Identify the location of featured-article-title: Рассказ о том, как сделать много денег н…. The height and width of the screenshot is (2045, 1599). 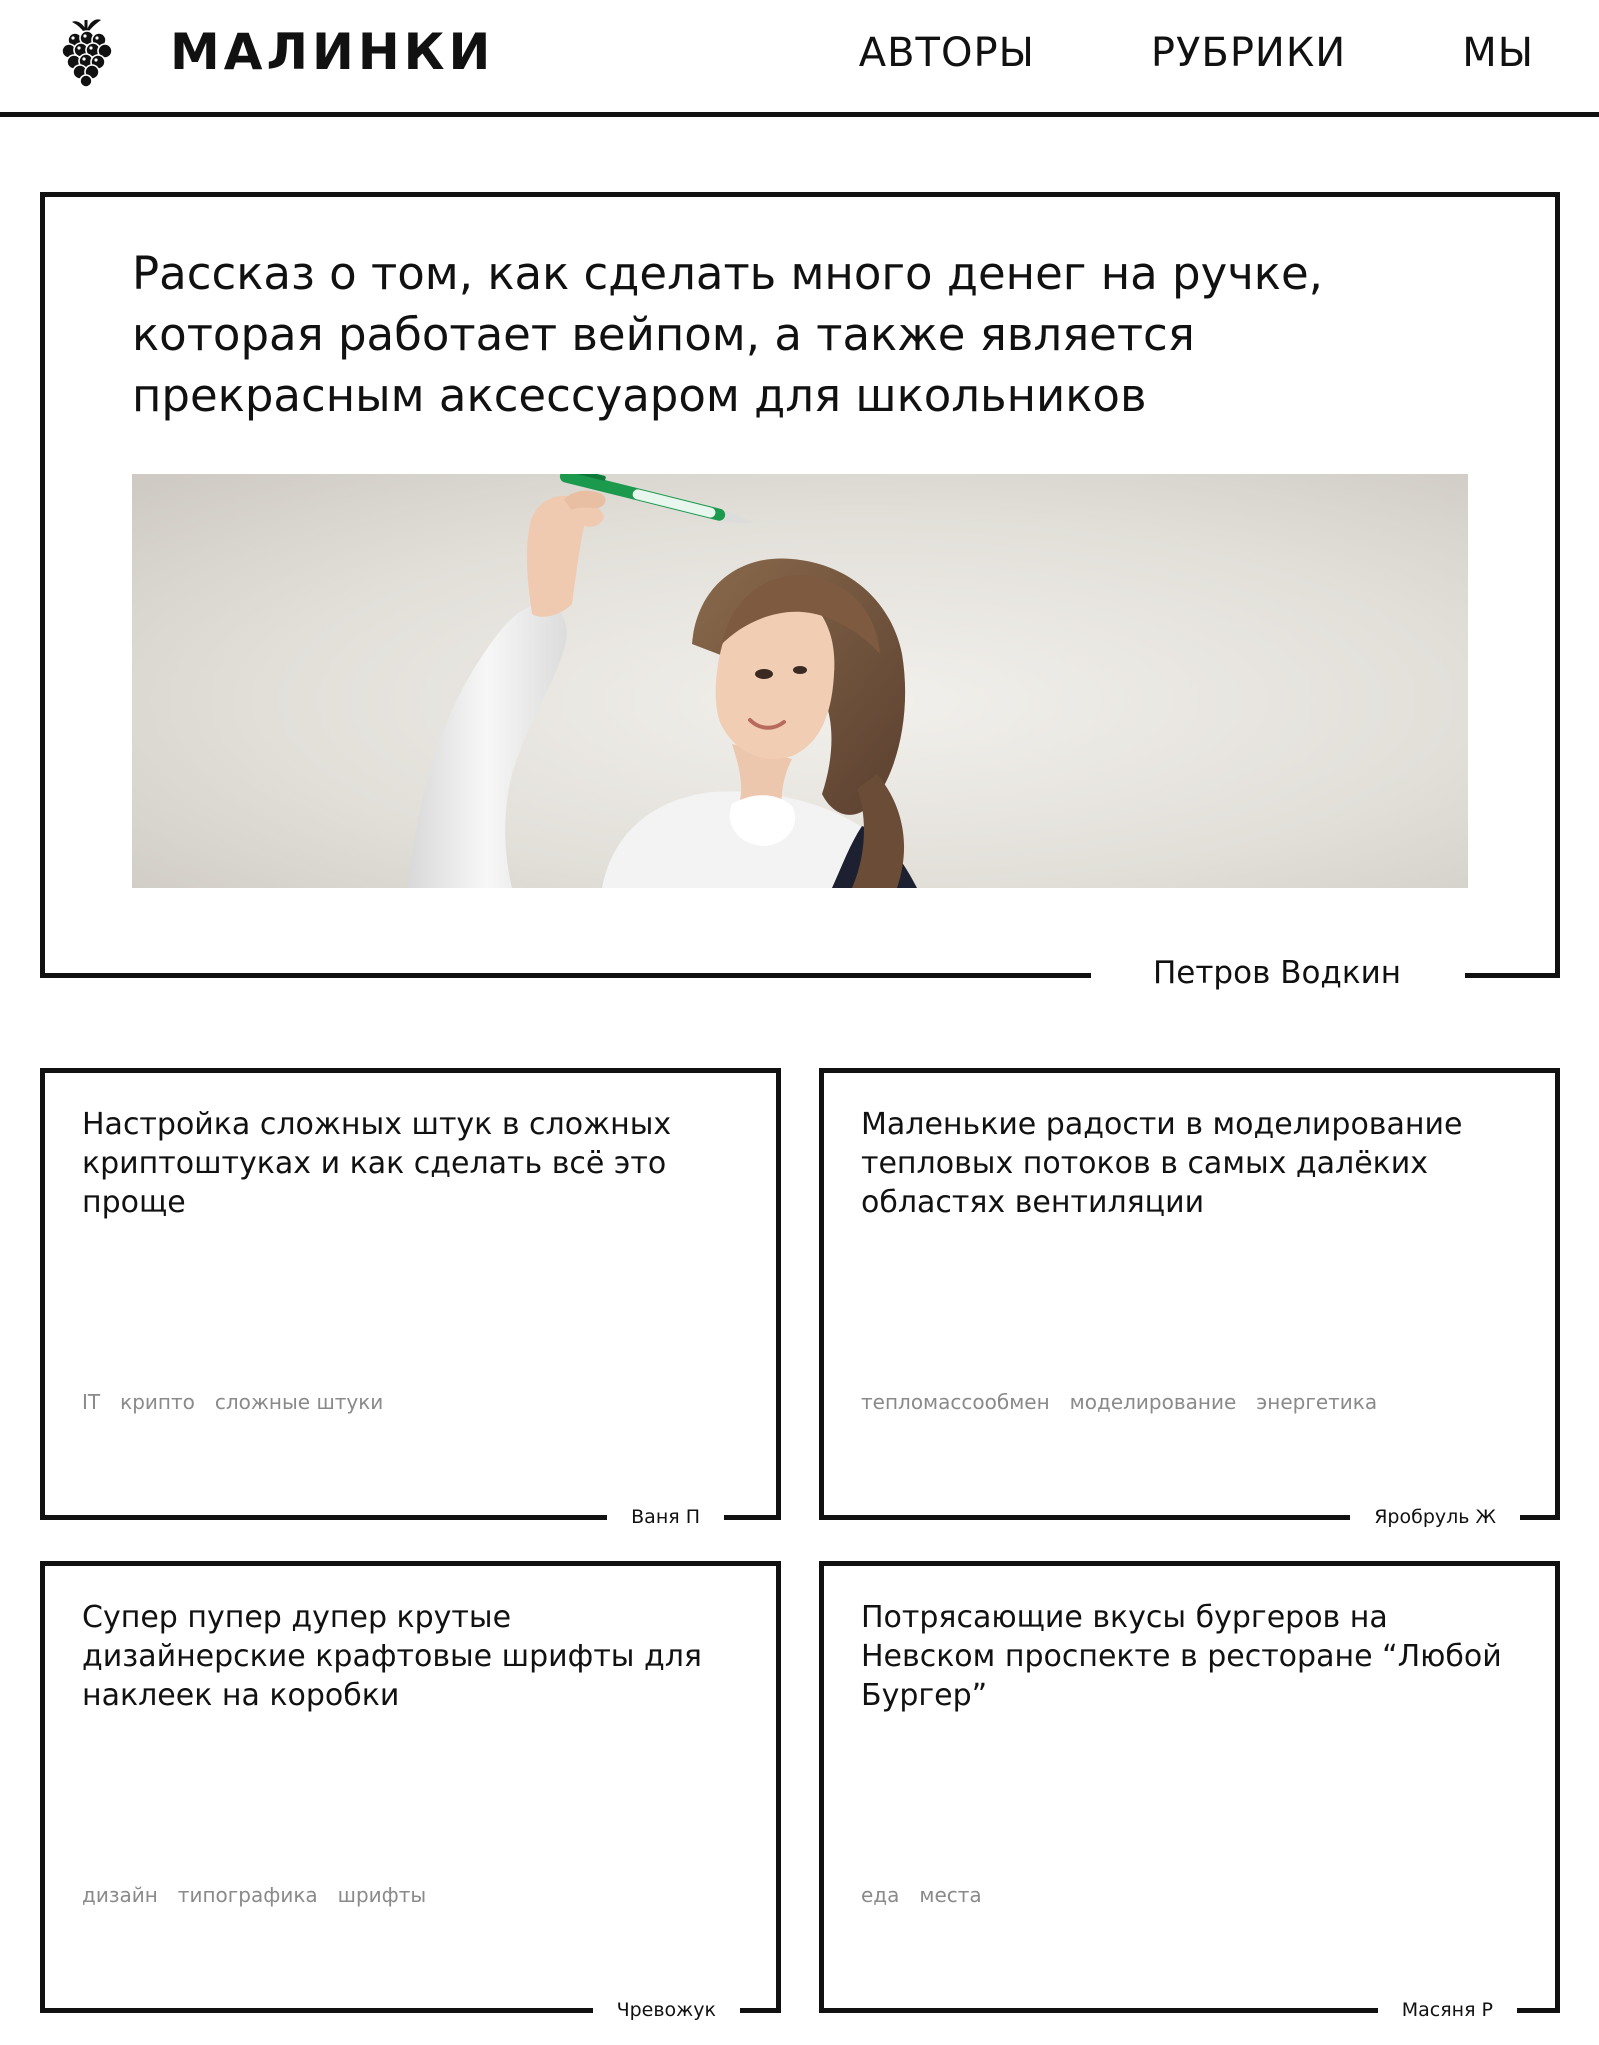
(782, 334).